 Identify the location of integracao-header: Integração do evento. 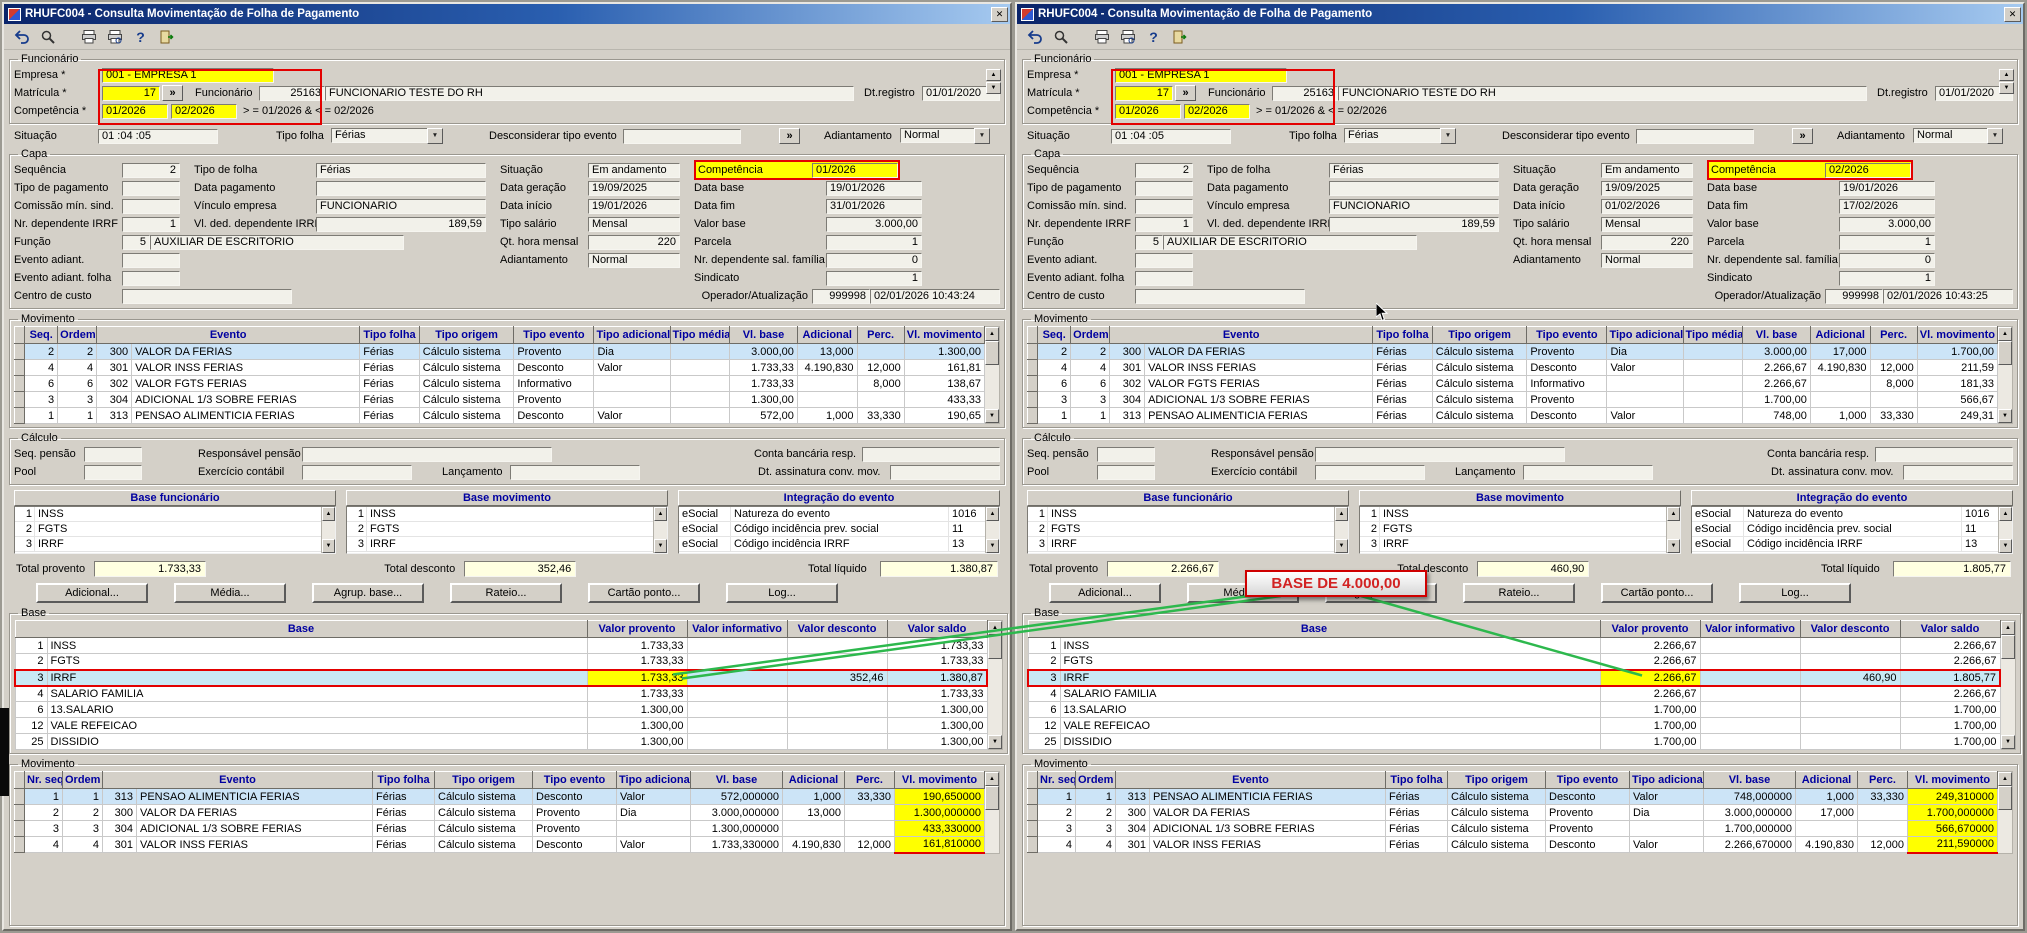
(839, 498).